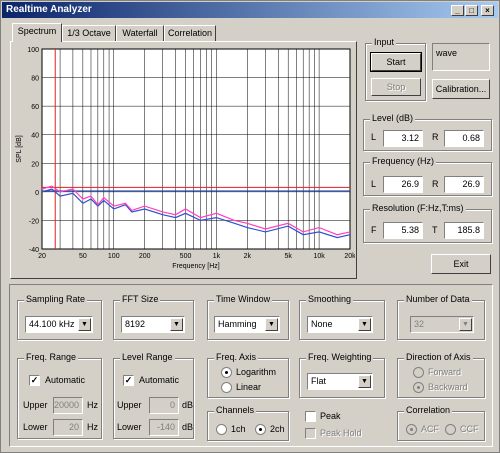 Image resolution: width=500 pixels, height=453 pixels. What do you see at coordinates (236, 357) in the screenshot?
I see `freq-axis-label: Freq. Axis` at bounding box center [236, 357].